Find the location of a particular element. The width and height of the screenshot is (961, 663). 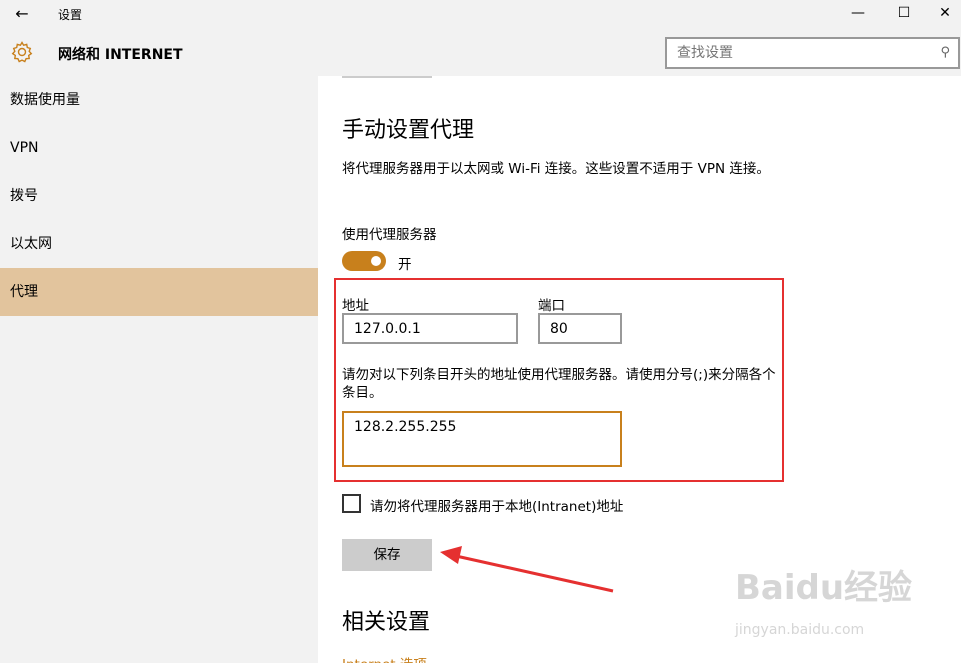

internet-options-link: Internet 选项 is located at coordinates (384, 658).